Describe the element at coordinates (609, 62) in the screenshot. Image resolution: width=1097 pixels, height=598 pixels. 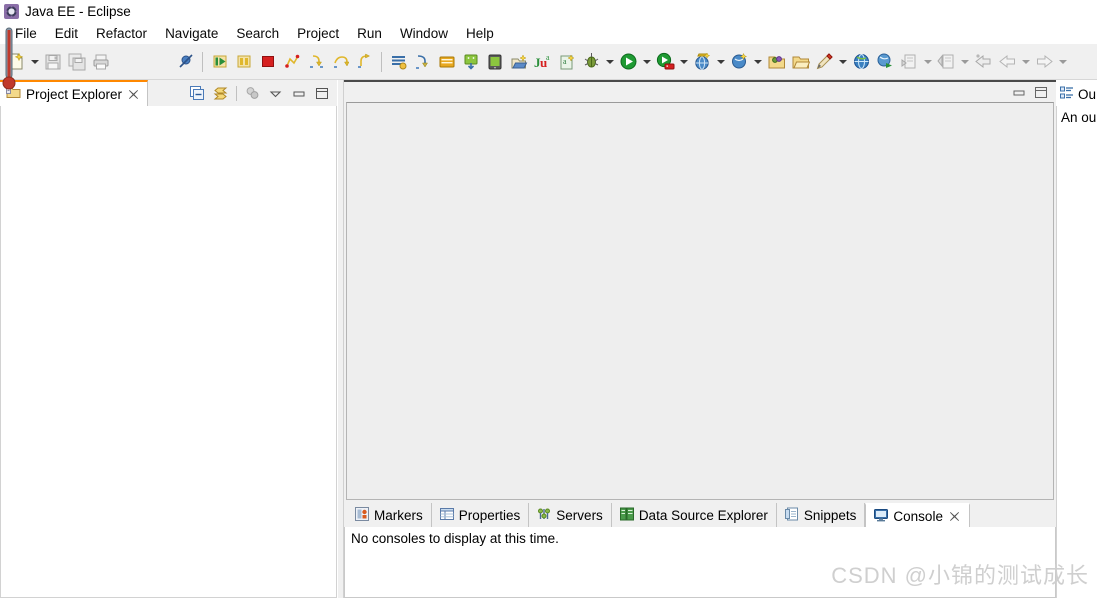
I see `debug-dropdown-icon` at that location.